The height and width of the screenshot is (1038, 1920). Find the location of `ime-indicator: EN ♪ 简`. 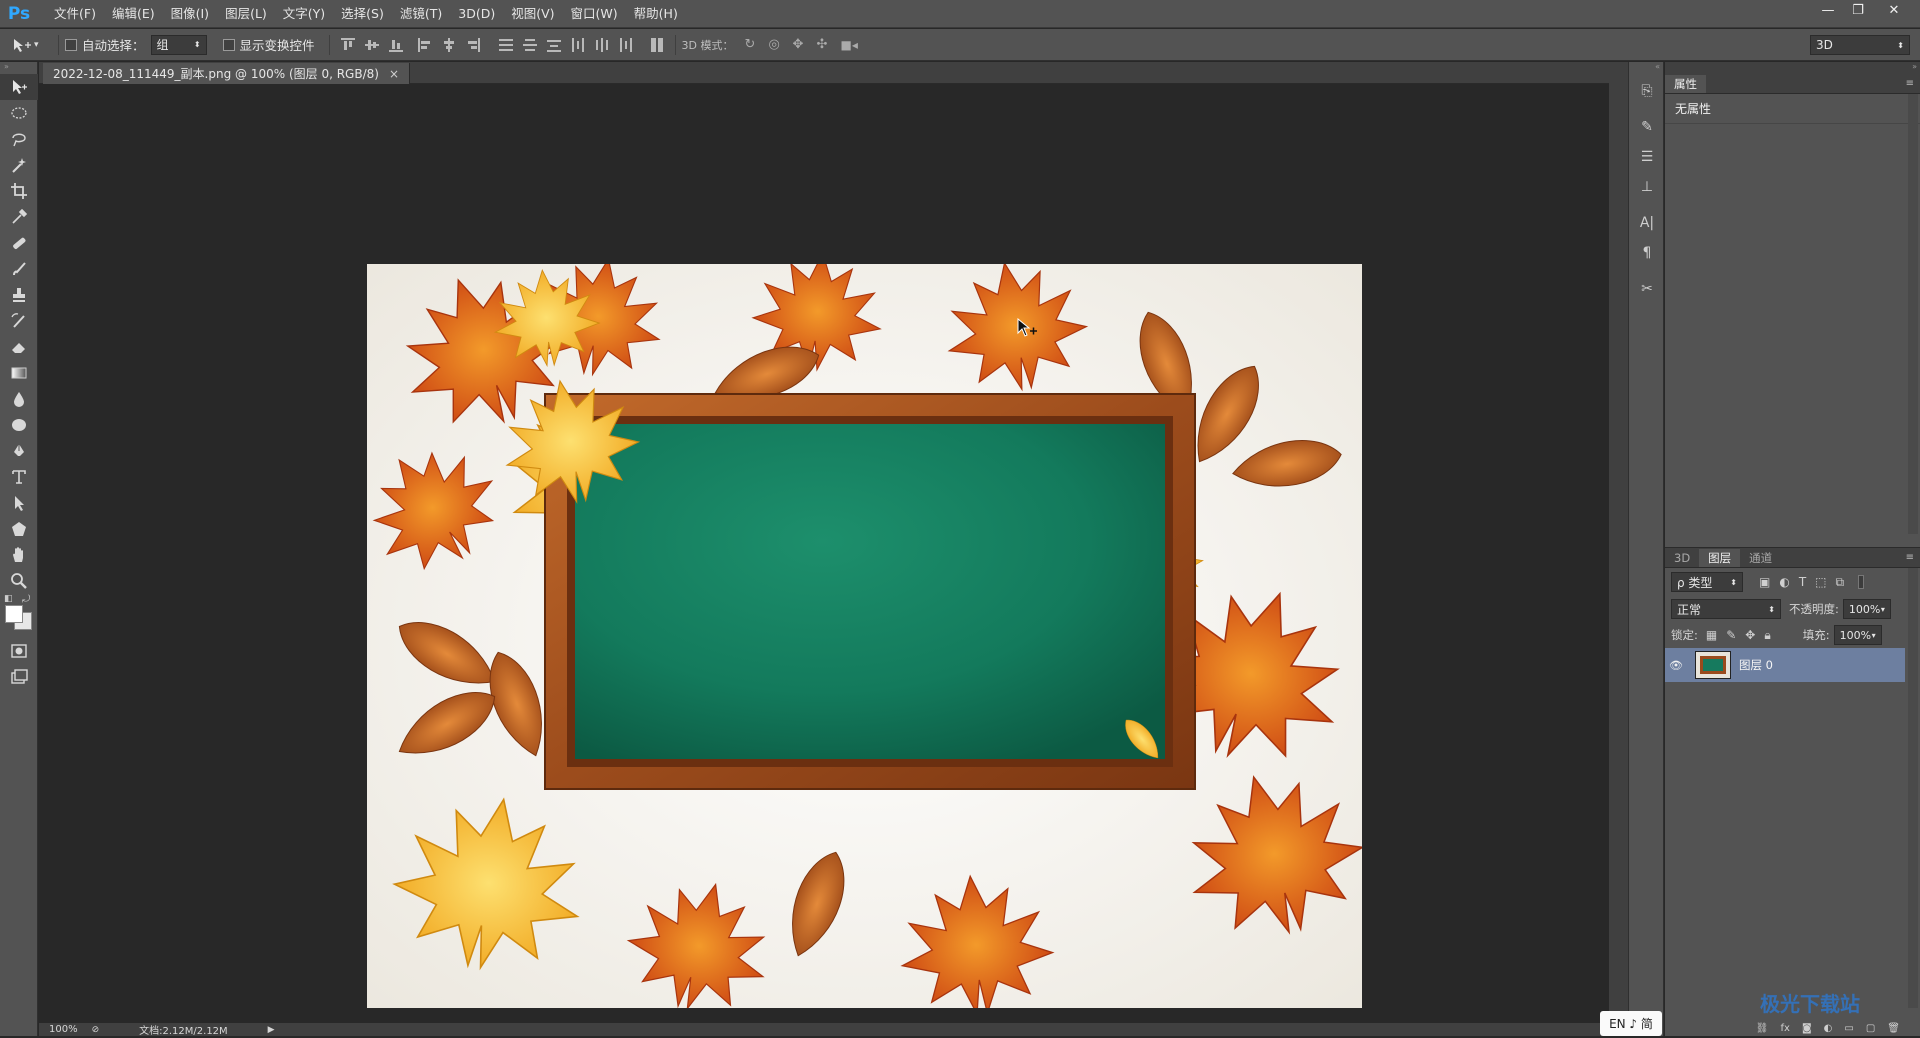

ime-indicator: EN ♪ 简 is located at coordinates (1631, 1023).